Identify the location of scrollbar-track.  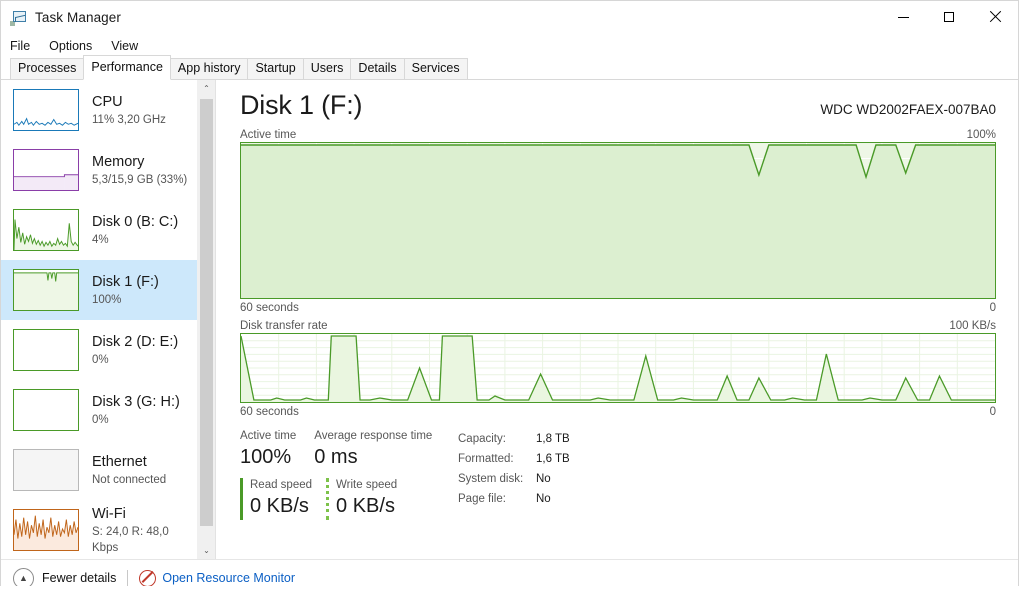
(206, 319).